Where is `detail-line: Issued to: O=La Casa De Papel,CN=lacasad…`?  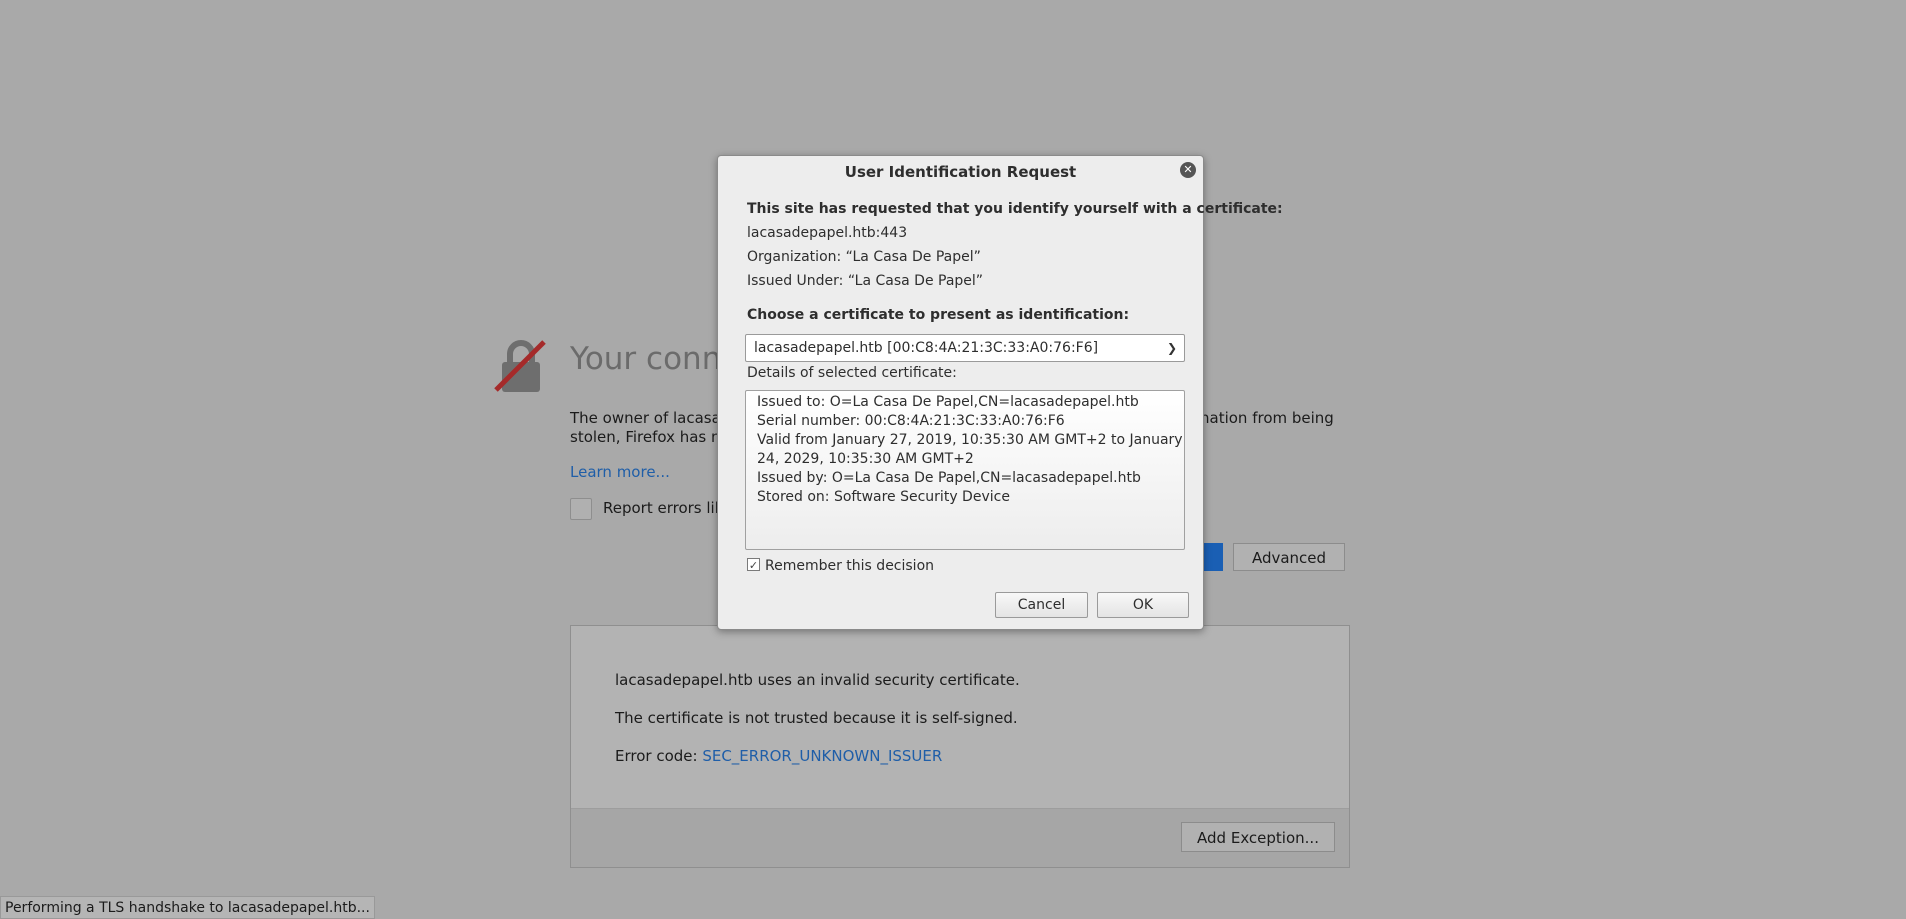 detail-line: Issued to: O=La Casa De Papel,CN=lacasad… is located at coordinates (948, 402).